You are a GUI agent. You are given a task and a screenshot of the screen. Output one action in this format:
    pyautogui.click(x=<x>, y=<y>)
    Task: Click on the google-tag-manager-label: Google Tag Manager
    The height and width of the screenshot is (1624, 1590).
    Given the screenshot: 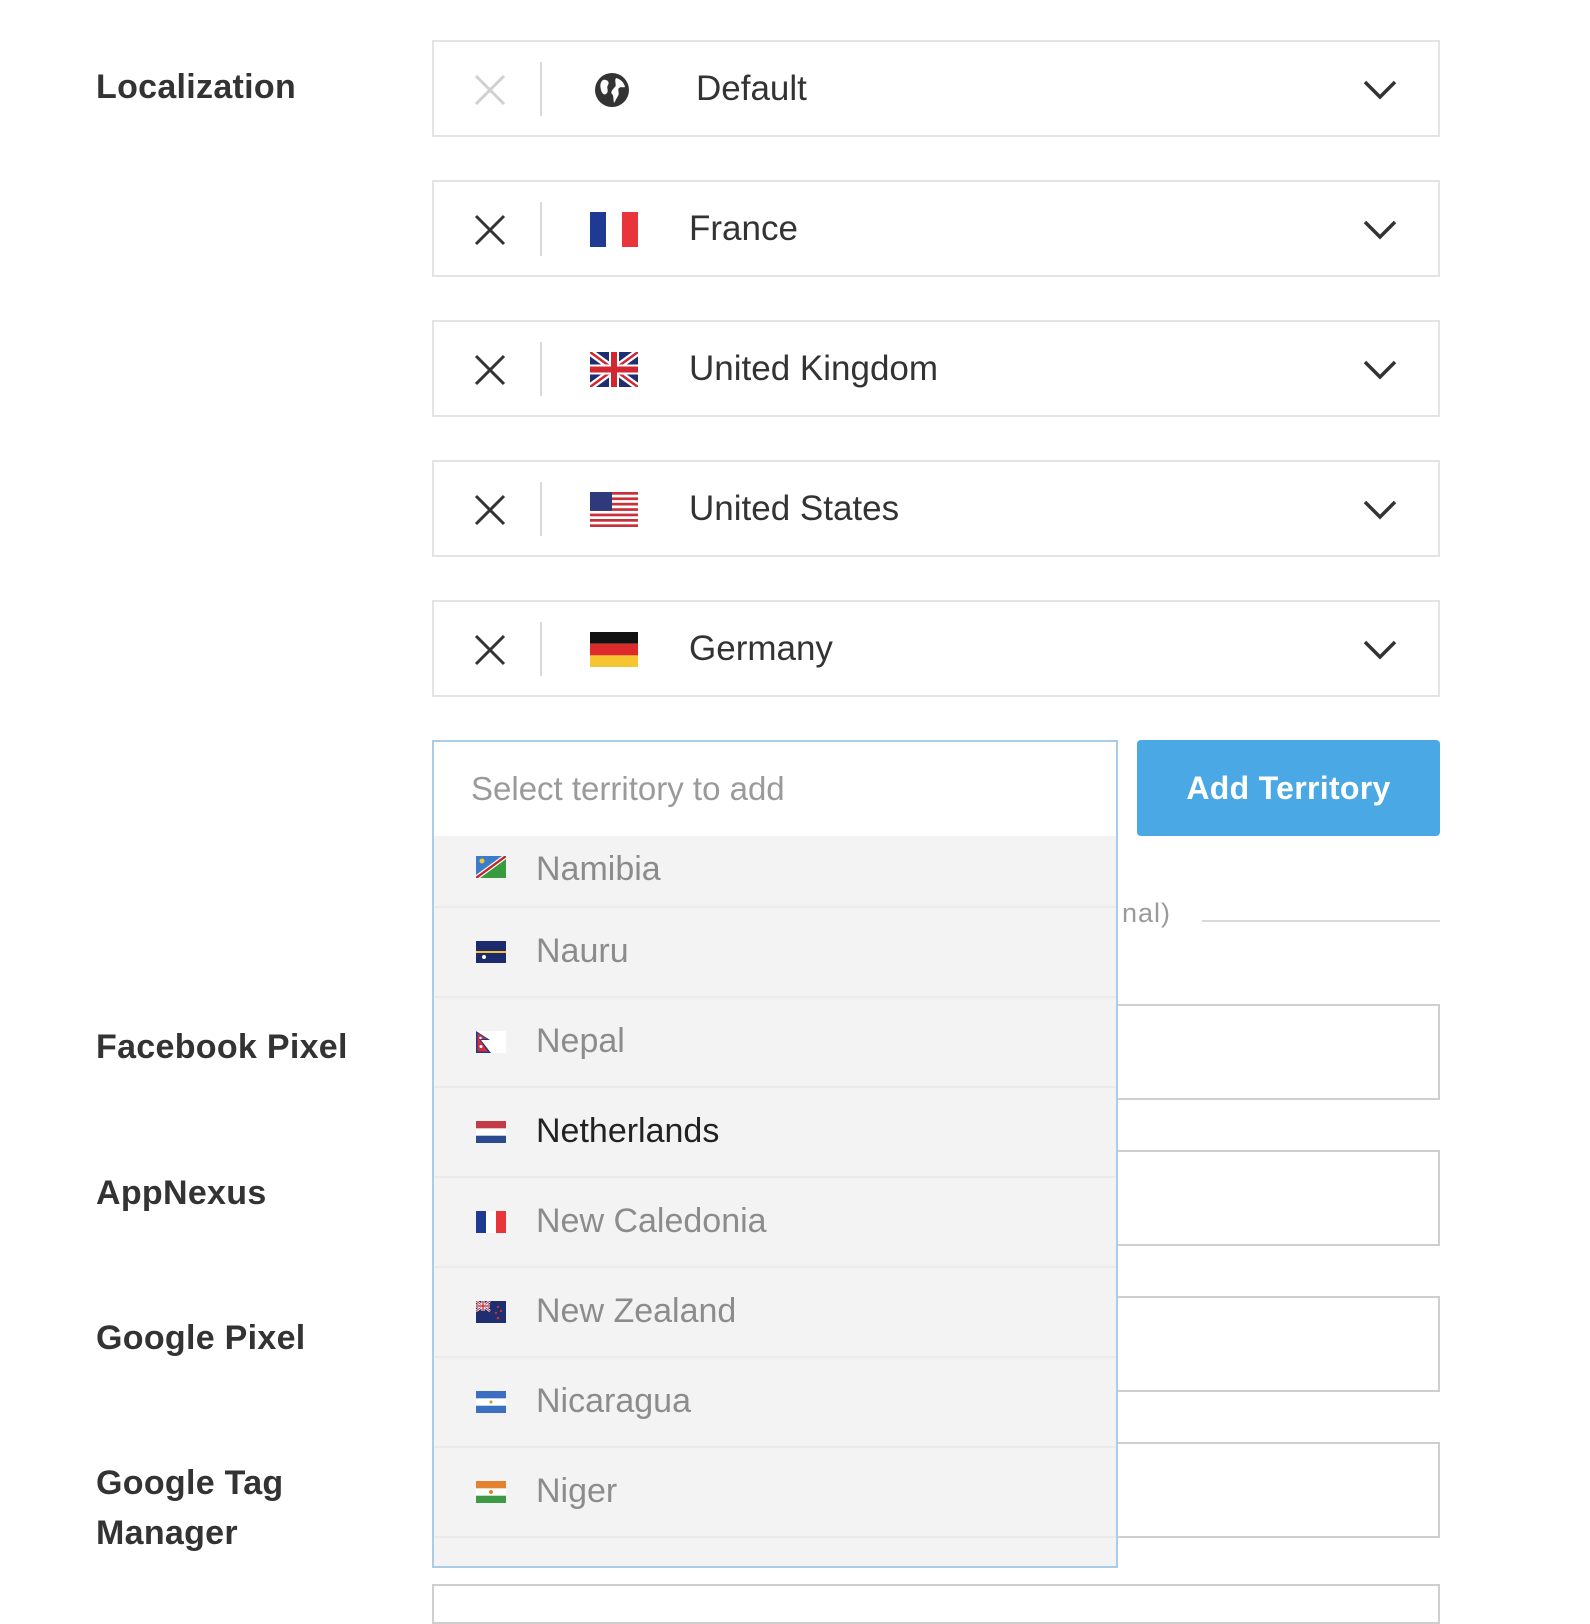 What is the action you would take?
    pyautogui.click(x=190, y=1508)
    